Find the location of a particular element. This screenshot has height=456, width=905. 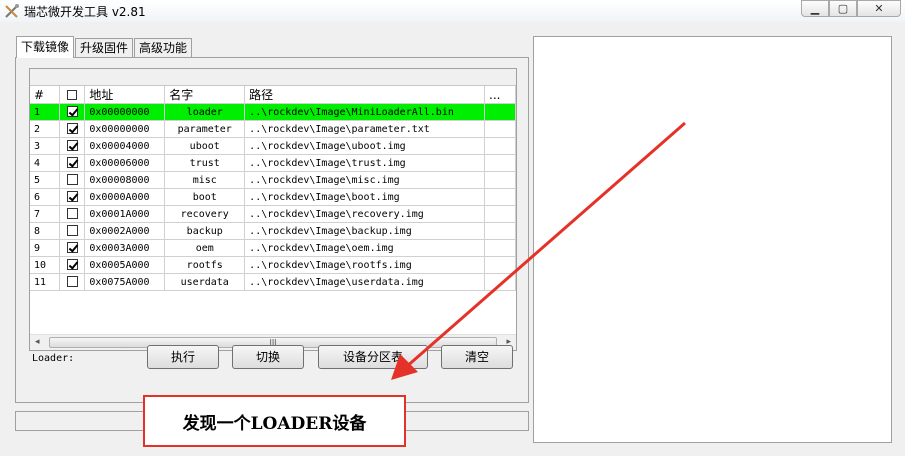

table-row: 6 0x0000A000 boot ..\rockdev\Image\boot.img is located at coordinates (273, 197).